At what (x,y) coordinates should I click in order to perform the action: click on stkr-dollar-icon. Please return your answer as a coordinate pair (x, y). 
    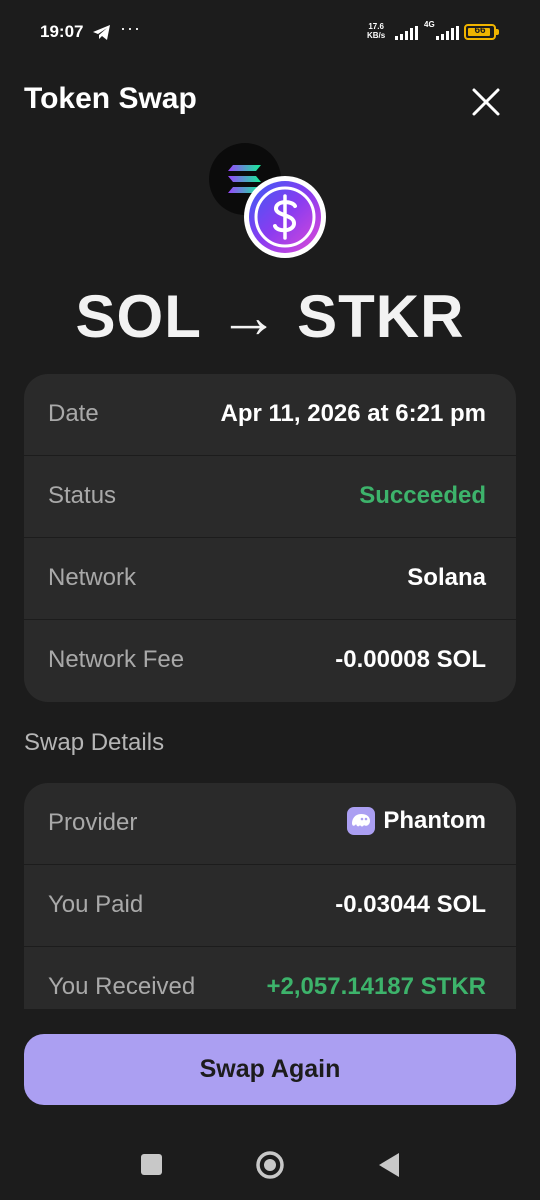
    Looking at the image, I should click on (285, 217).